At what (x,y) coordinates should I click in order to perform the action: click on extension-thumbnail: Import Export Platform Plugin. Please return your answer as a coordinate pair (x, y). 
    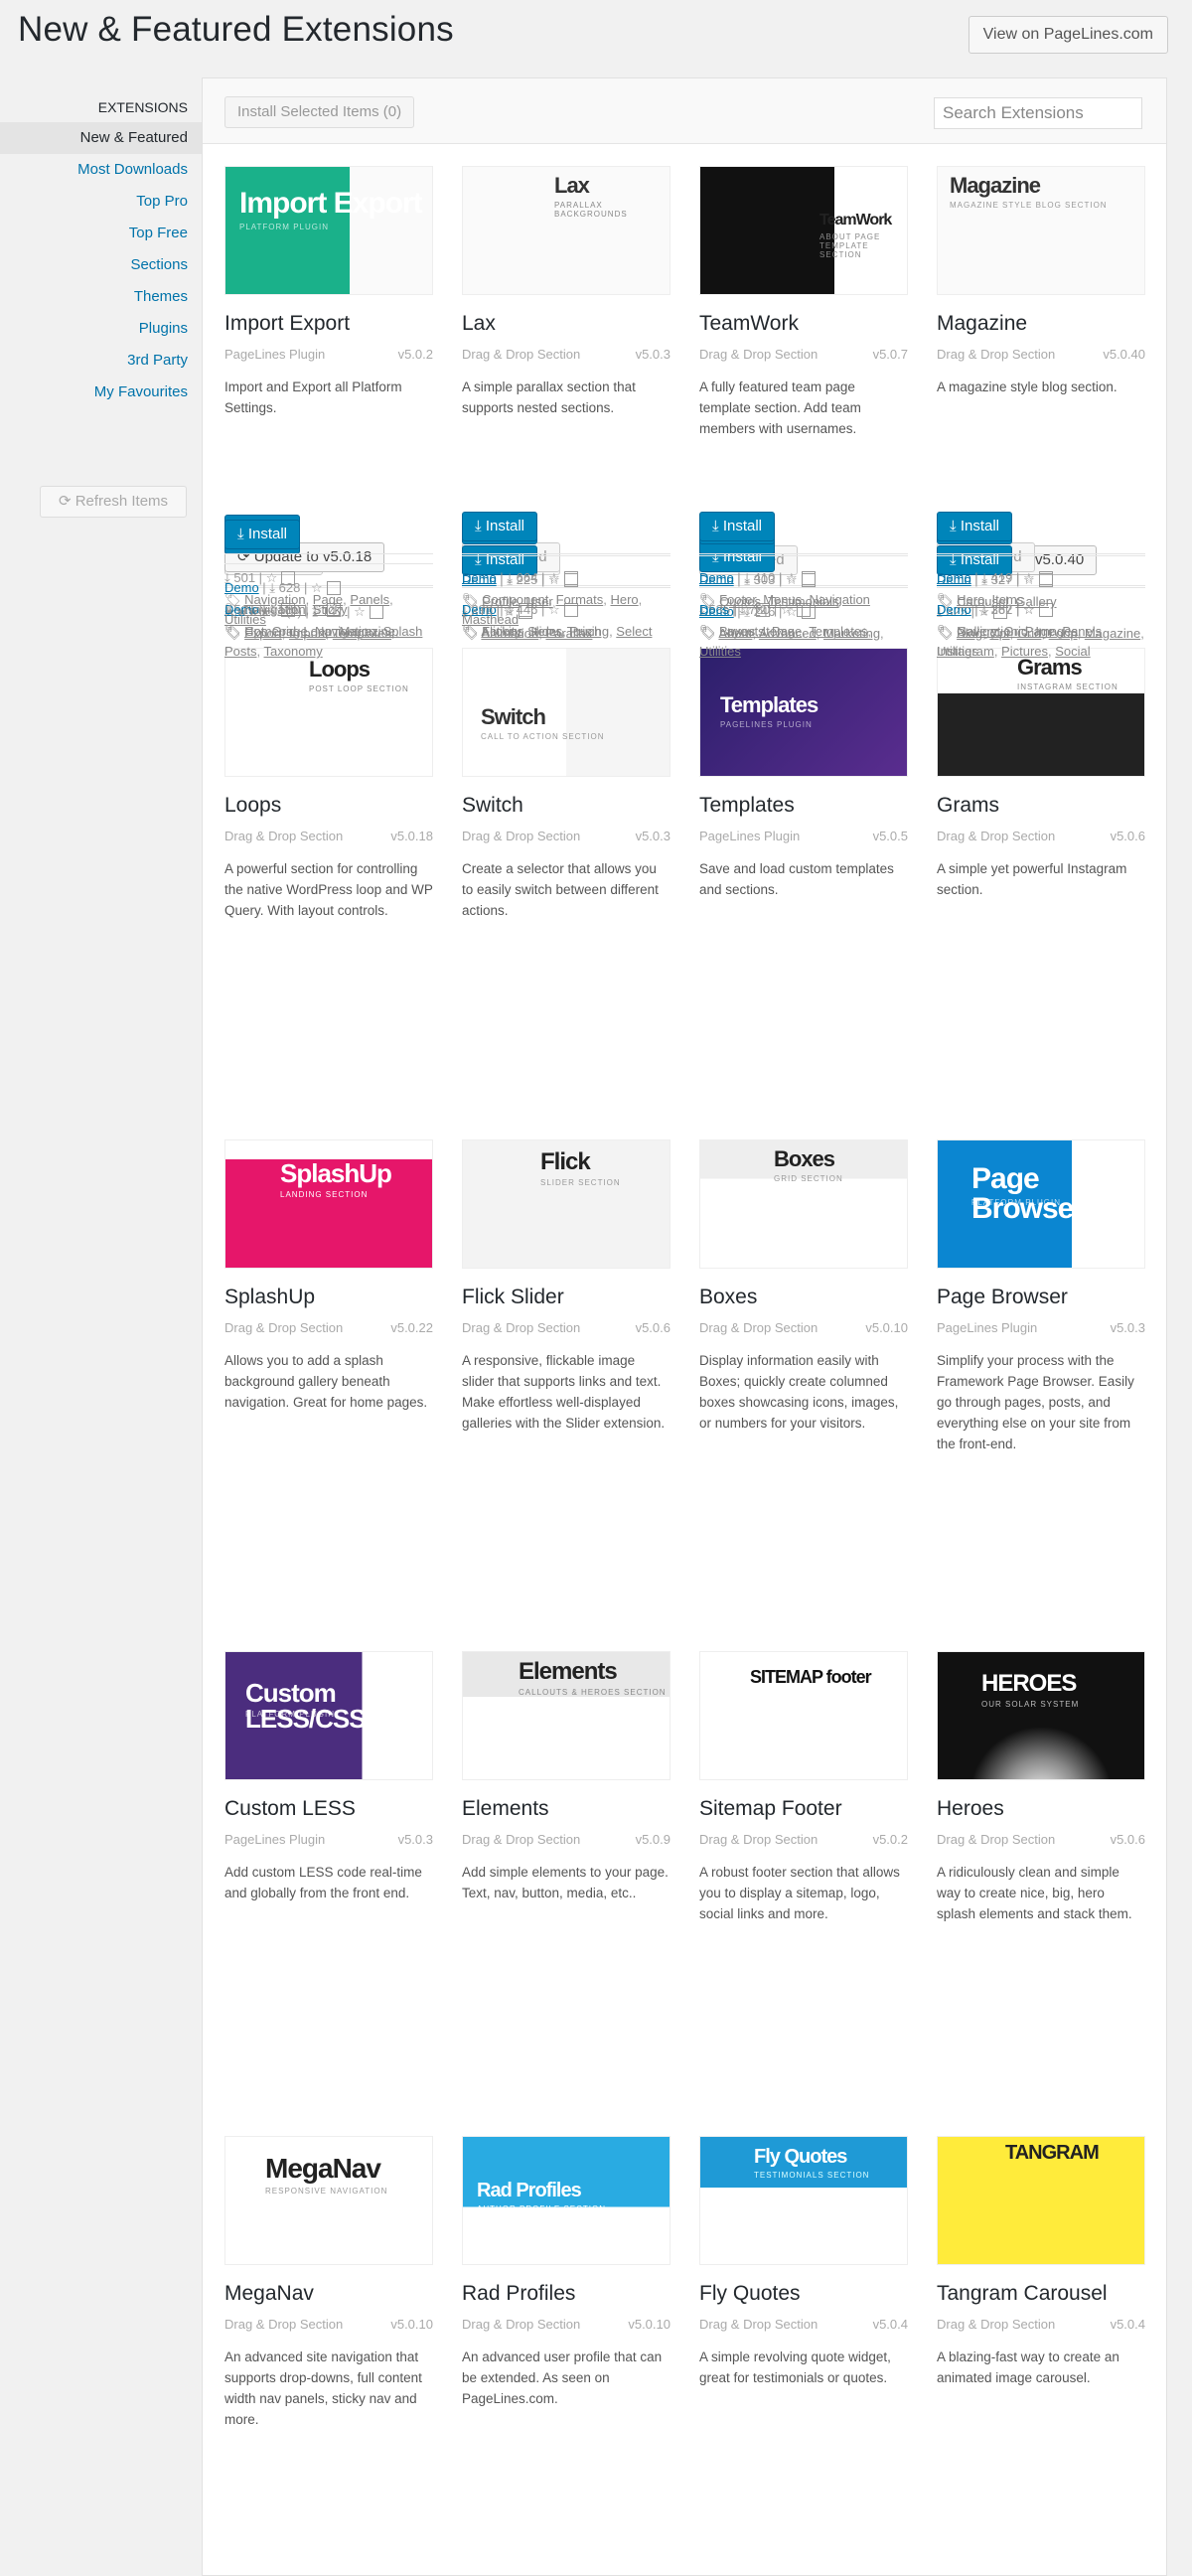
    Looking at the image, I should click on (329, 231).